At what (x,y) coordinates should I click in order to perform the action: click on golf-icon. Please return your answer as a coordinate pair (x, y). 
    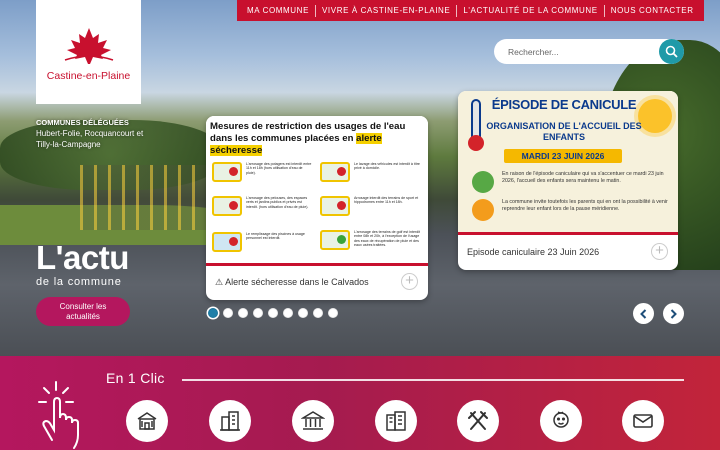
    Looking at the image, I should click on (335, 240).